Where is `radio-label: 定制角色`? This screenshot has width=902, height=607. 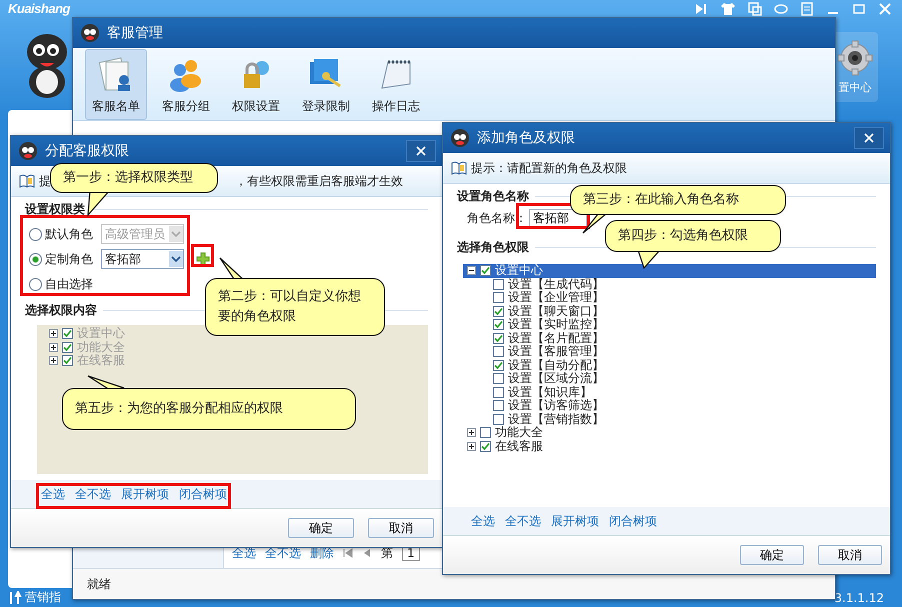
radio-label: 定制角色 is located at coordinates (69, 259).